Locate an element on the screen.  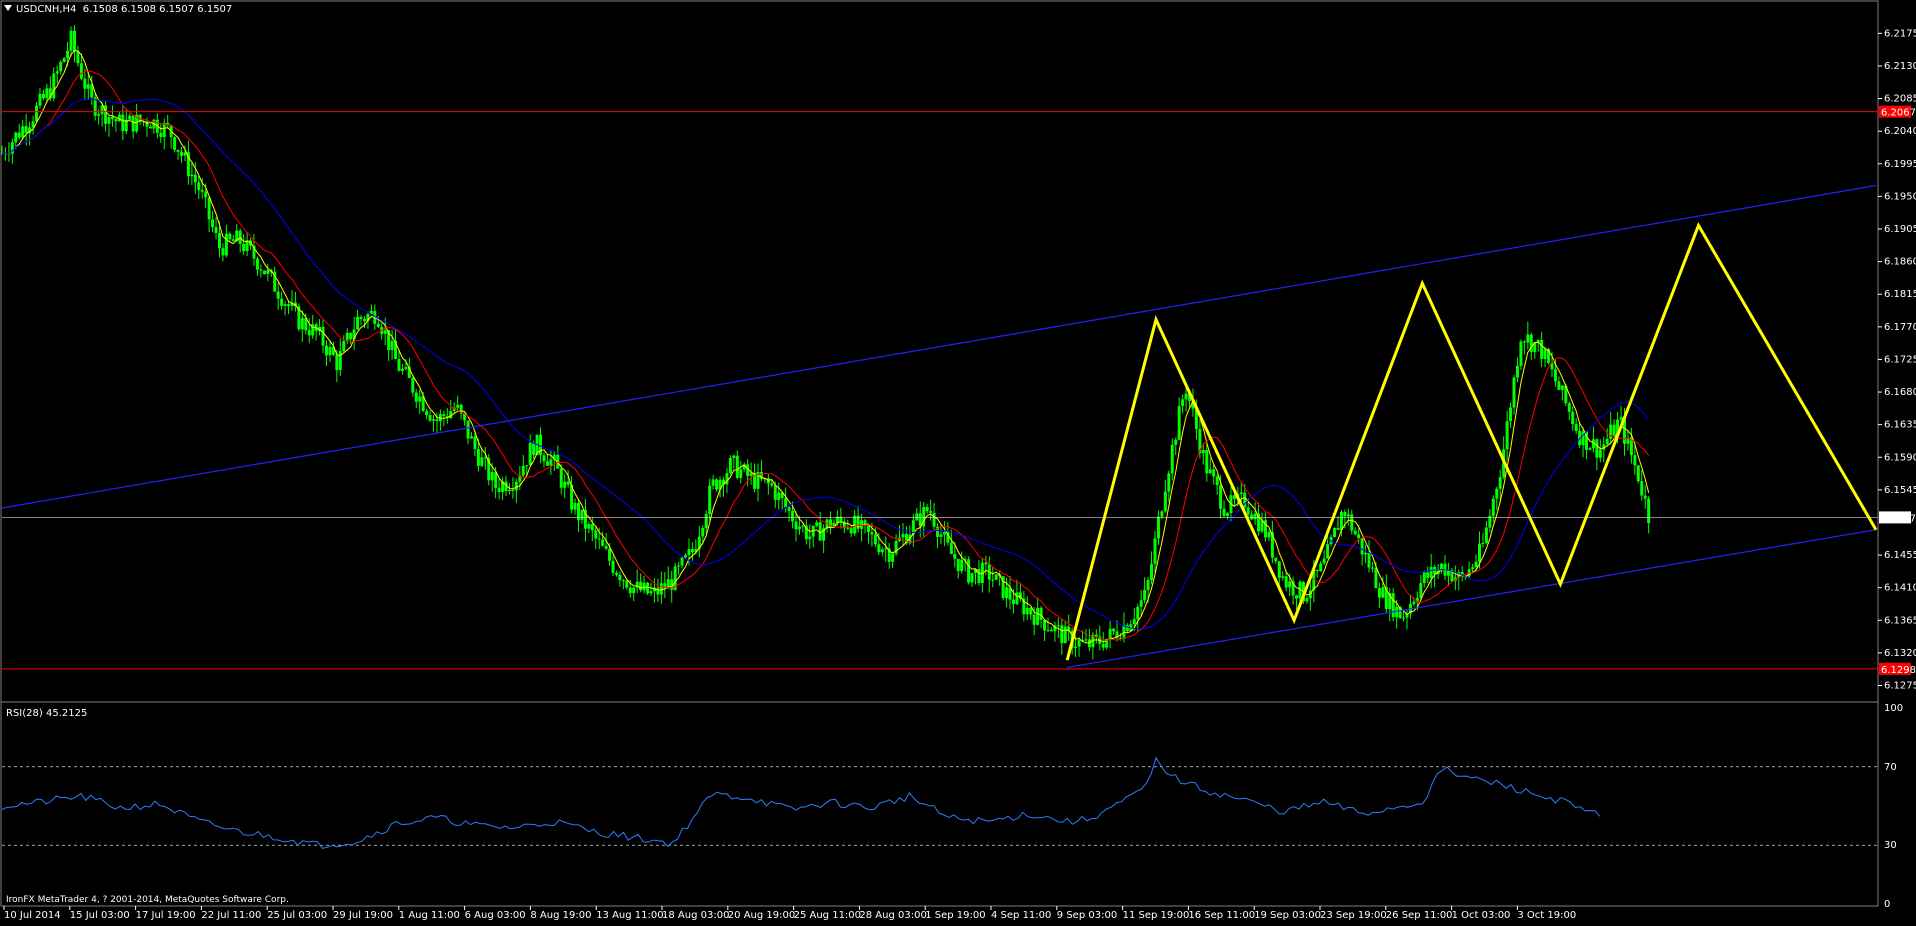
x-tick-label: 3 Oct 19:00 is located at coordinates (1546, 915).